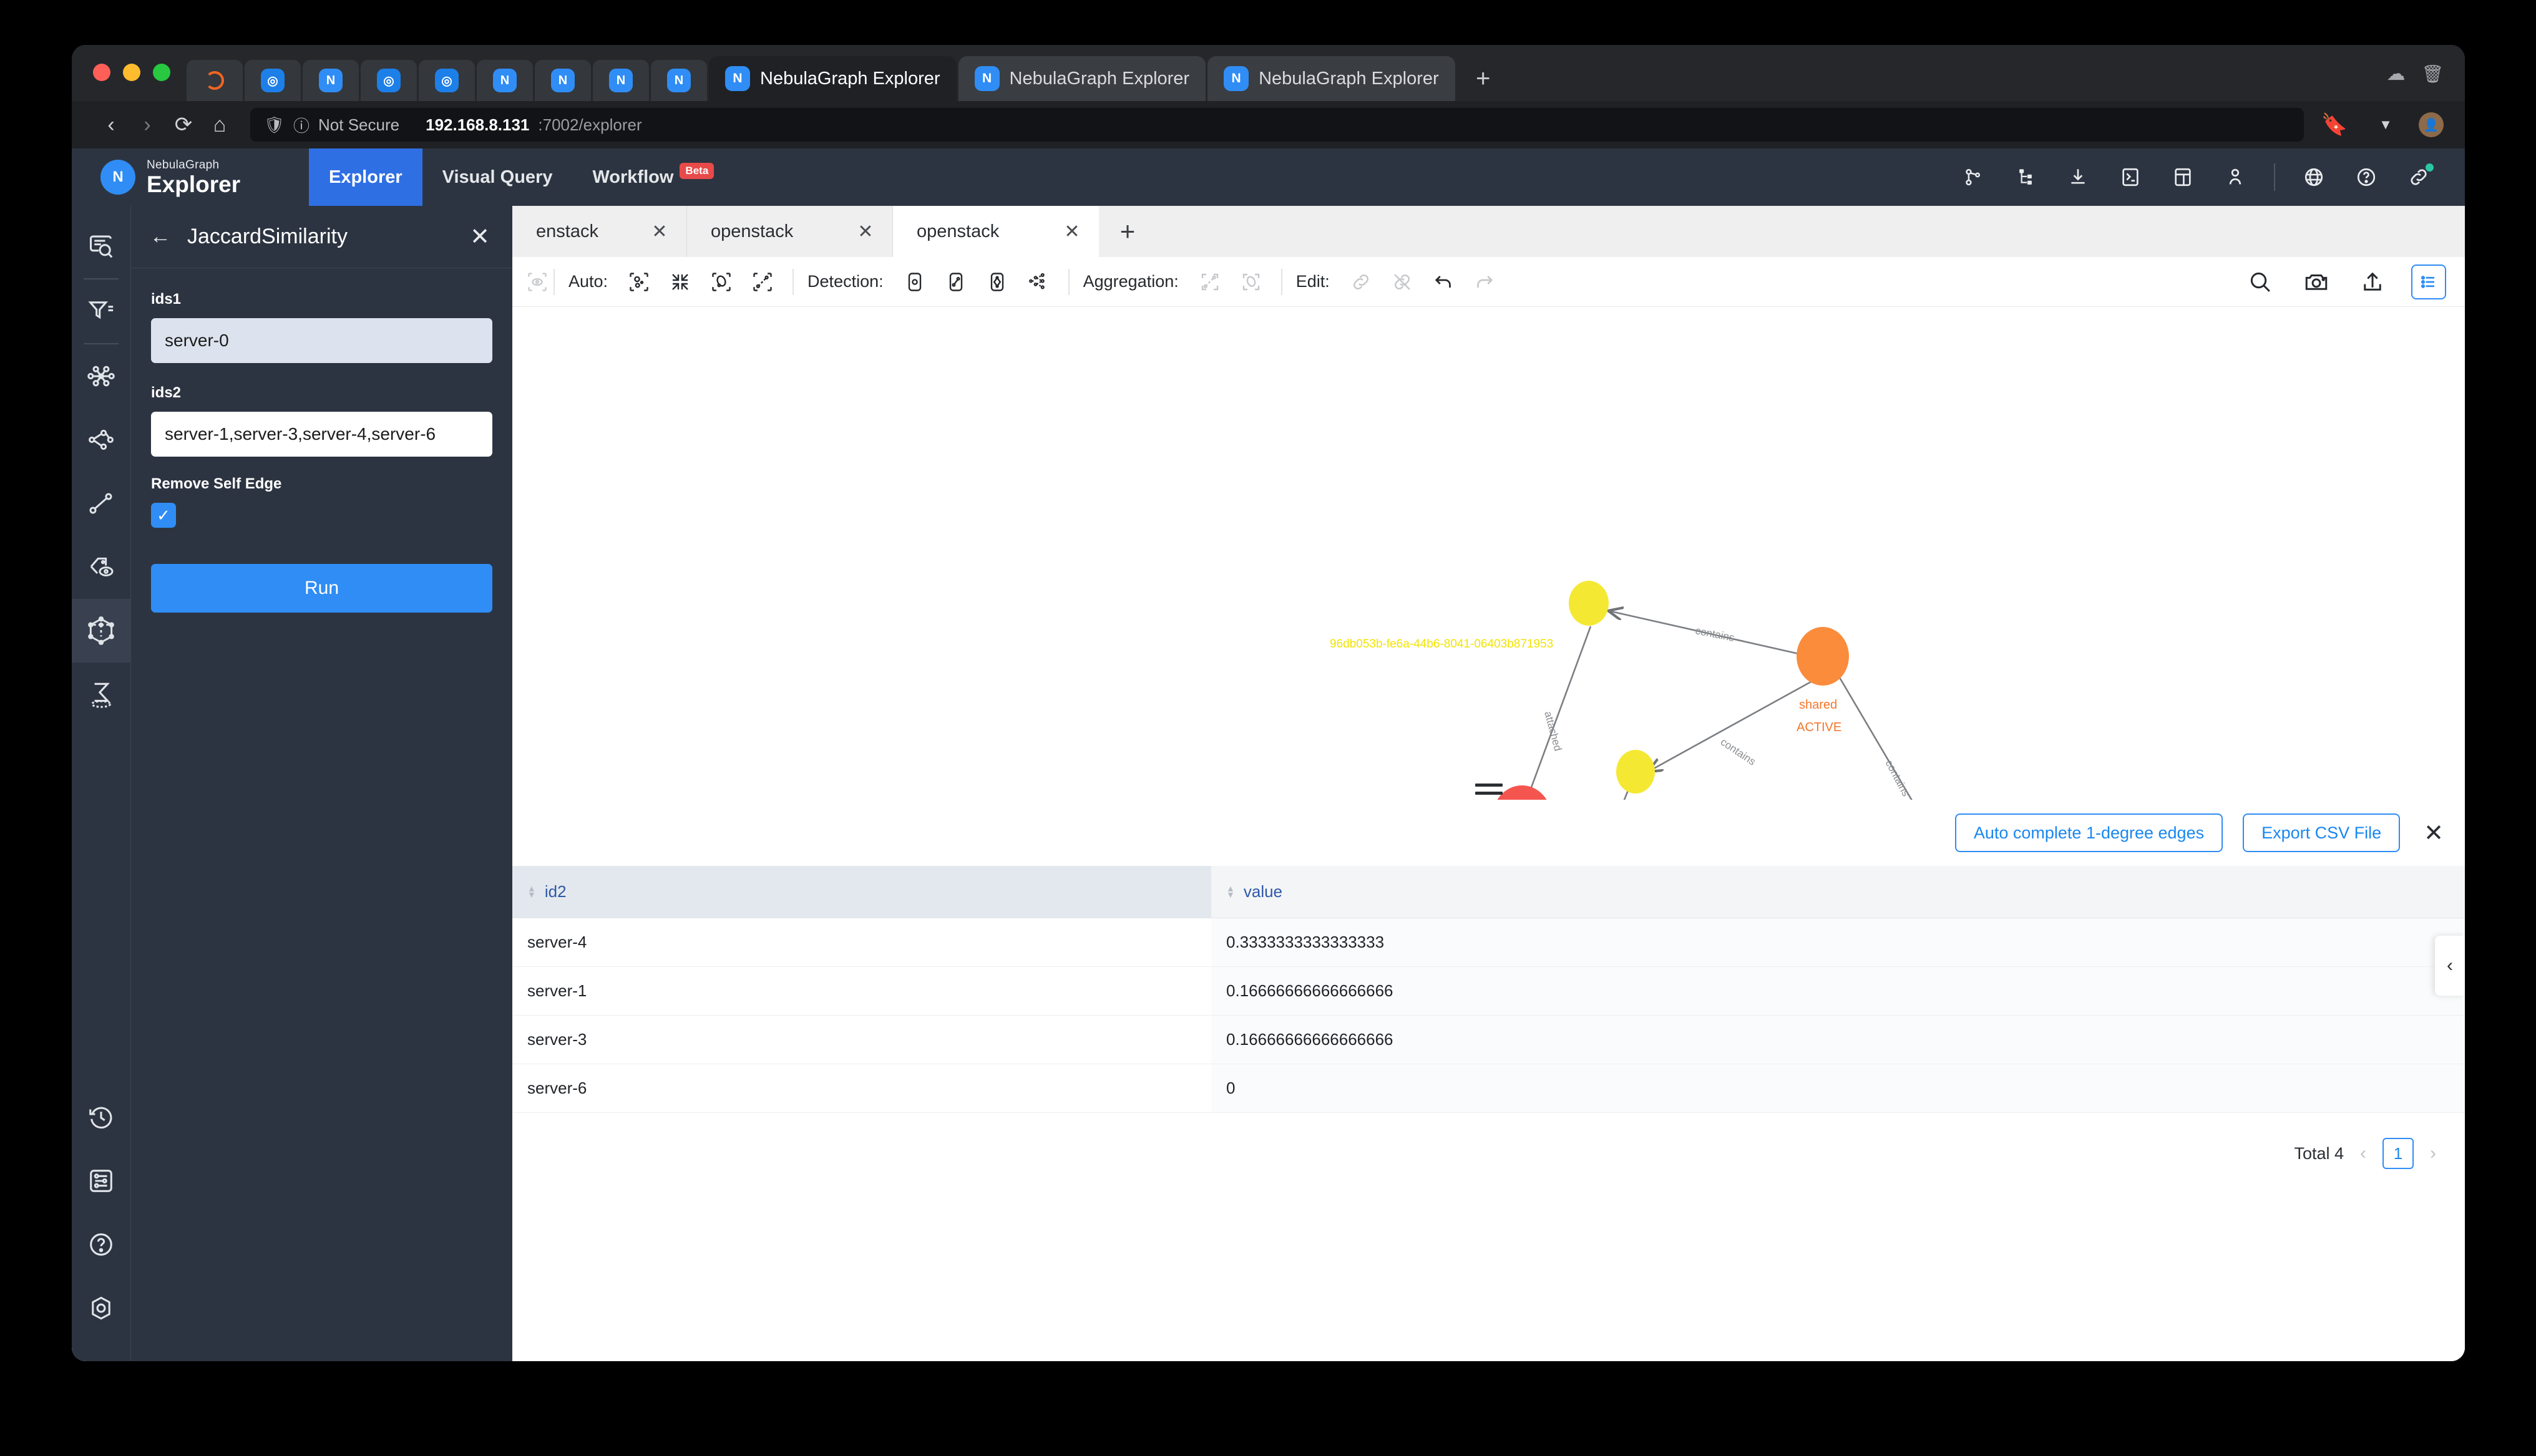 The height and width of the screenshot is (1456, 2536). I want to click on avatar: 👤, so click(2431, 124).